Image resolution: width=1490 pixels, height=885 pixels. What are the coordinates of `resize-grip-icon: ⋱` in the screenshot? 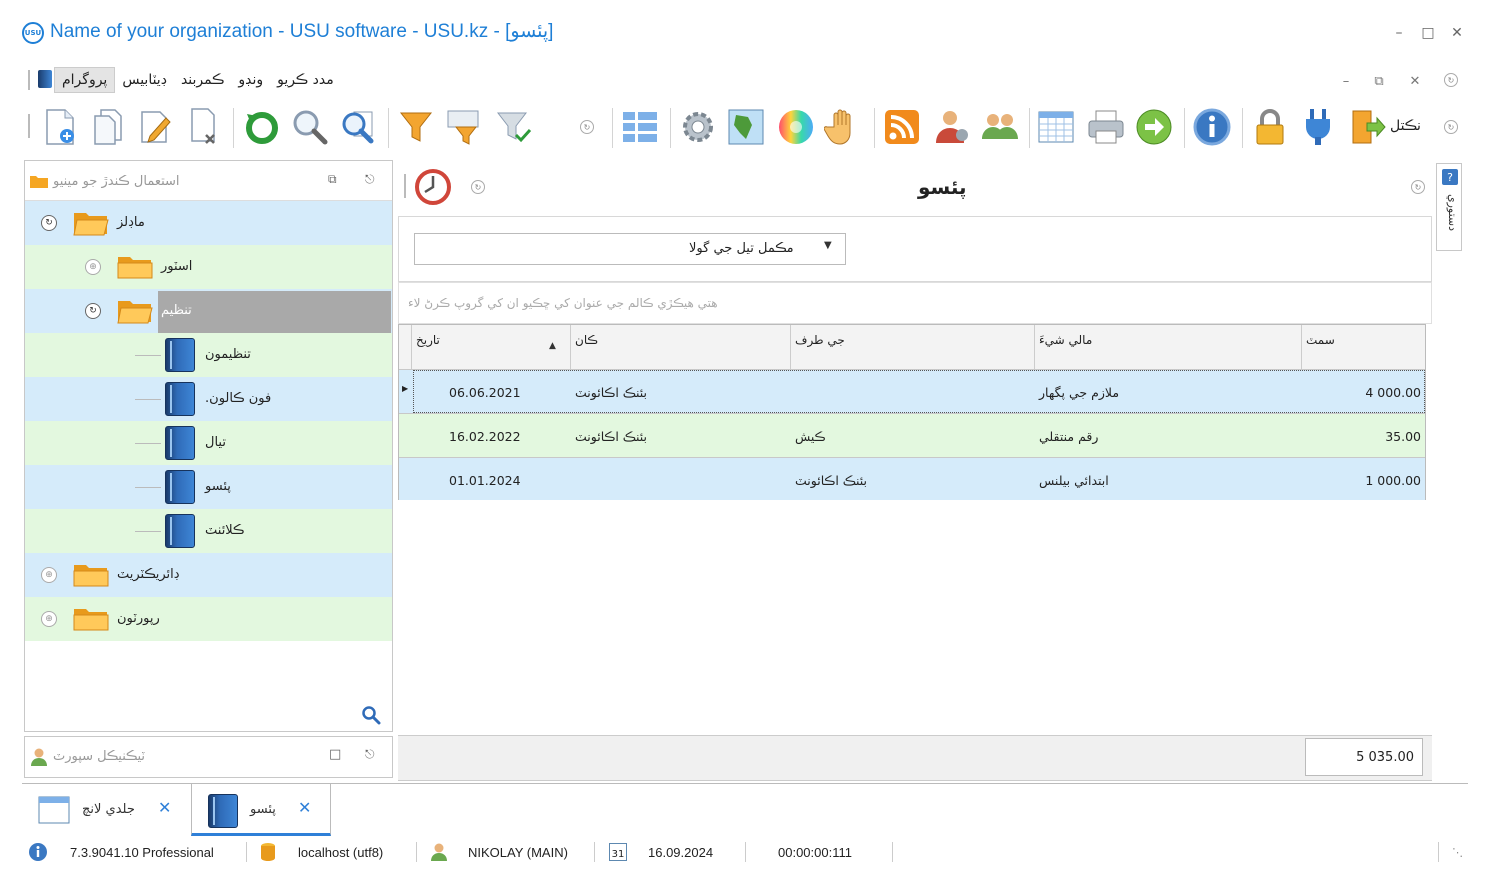 It's located at (1457, 852).